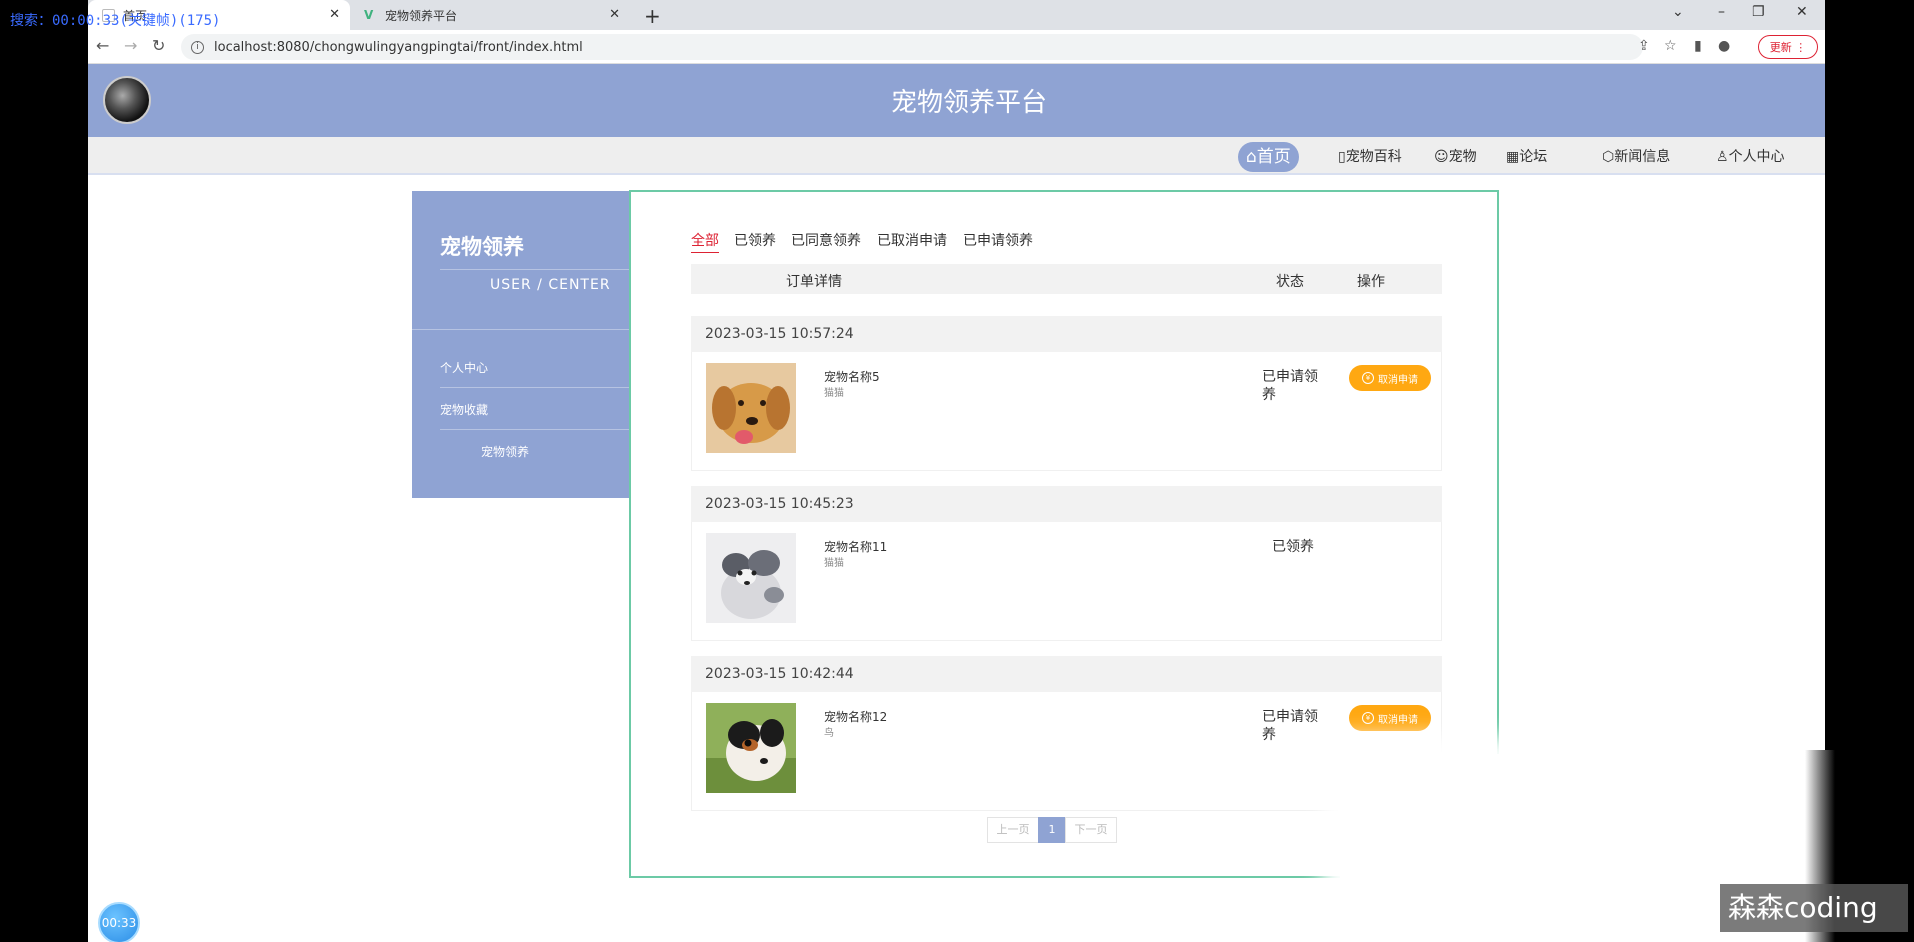 The width and height of the screenshot is (1914, 942). Describe the element at coordinates (1066, 504) in the screenshot. I see `order-datetime: 2023-03-15 10:45:23` at that location.